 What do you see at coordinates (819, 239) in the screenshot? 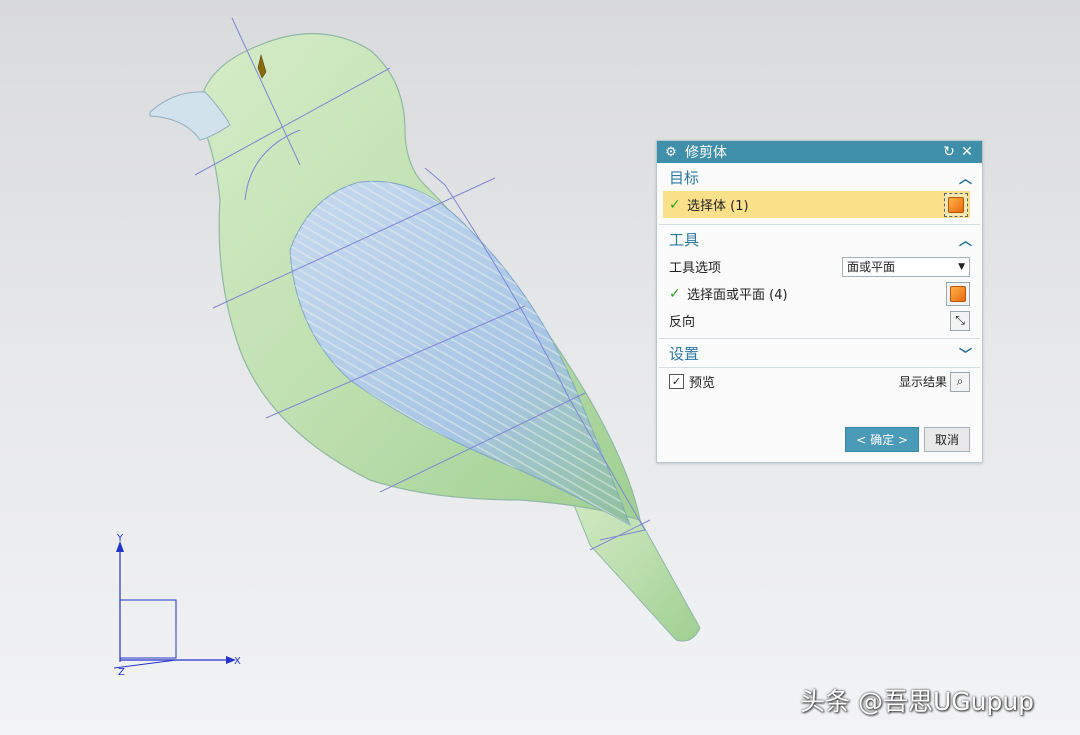
I see `section-tool-header: 工具 ︿` at bounding box center [819, 239].